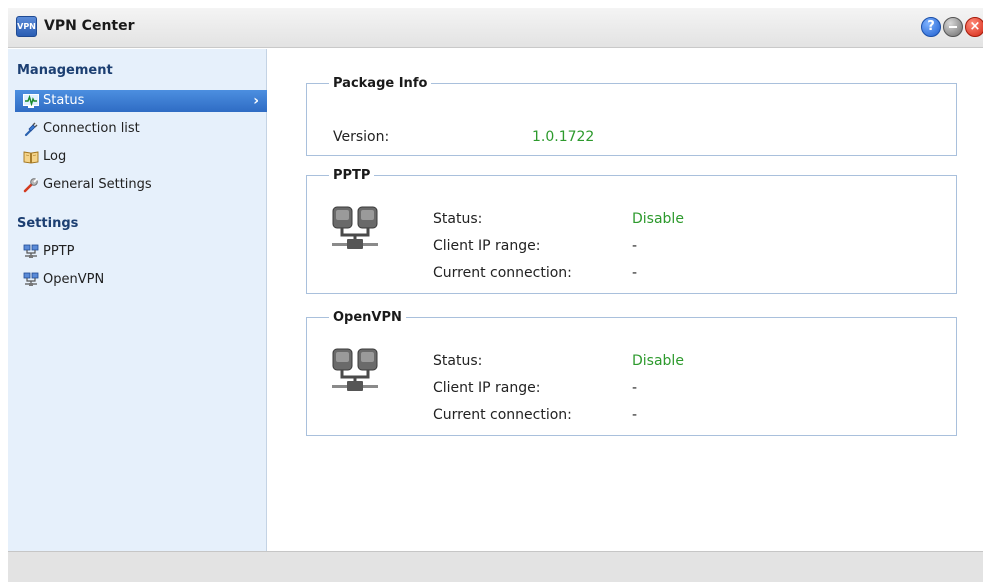 This screenshot has width=983, height=582. What do you see at coordinates (31, 129) in the screenshot?
I see `connection-plug-icon` at bounding box center [31, 129].